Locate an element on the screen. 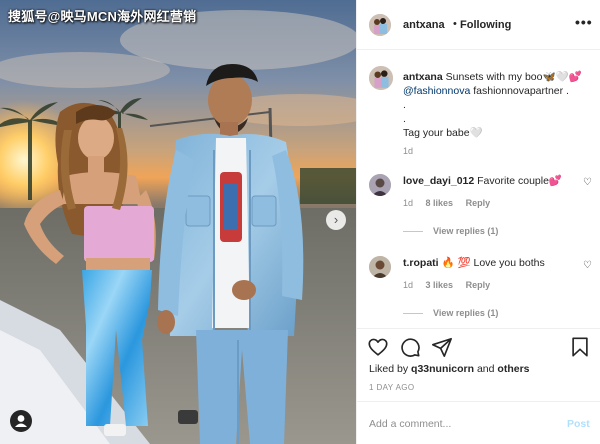 The height and width of the screenshot is (444, 600). caption-text: Sunsets with my boo🦋🤍💕 is located at coordinates (513, 77).